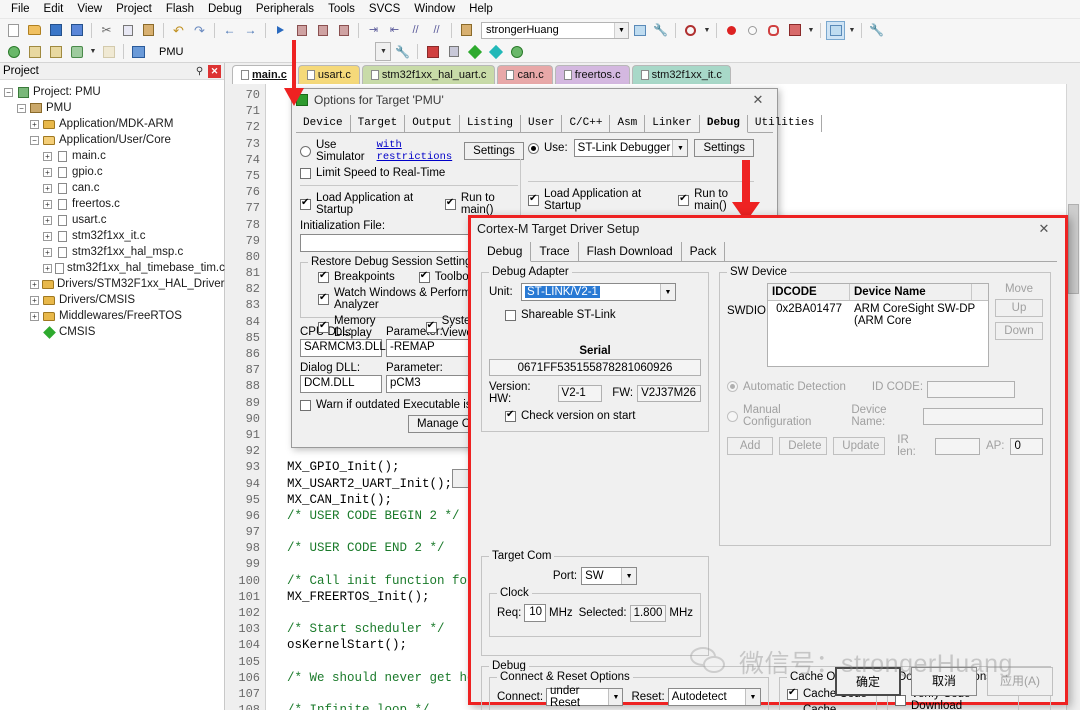 This screenshot has height=710, width=1080. Describe the element at coordinates (510, 415) in the screenshot. I see `check-version-checkbox` at that location.